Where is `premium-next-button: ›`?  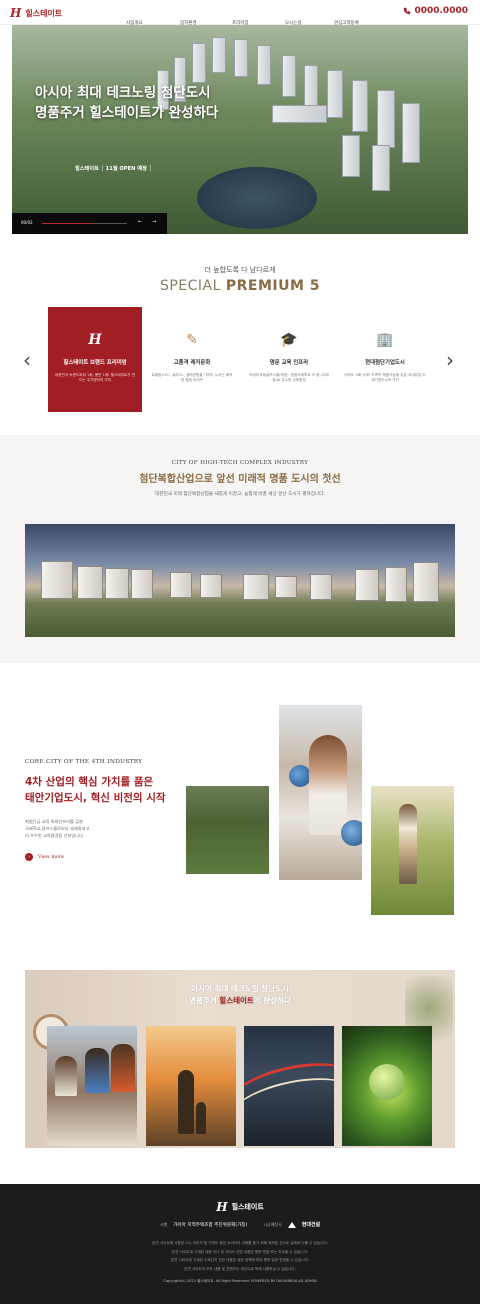 premium-next-button: › is located at coordinates (450, 360).